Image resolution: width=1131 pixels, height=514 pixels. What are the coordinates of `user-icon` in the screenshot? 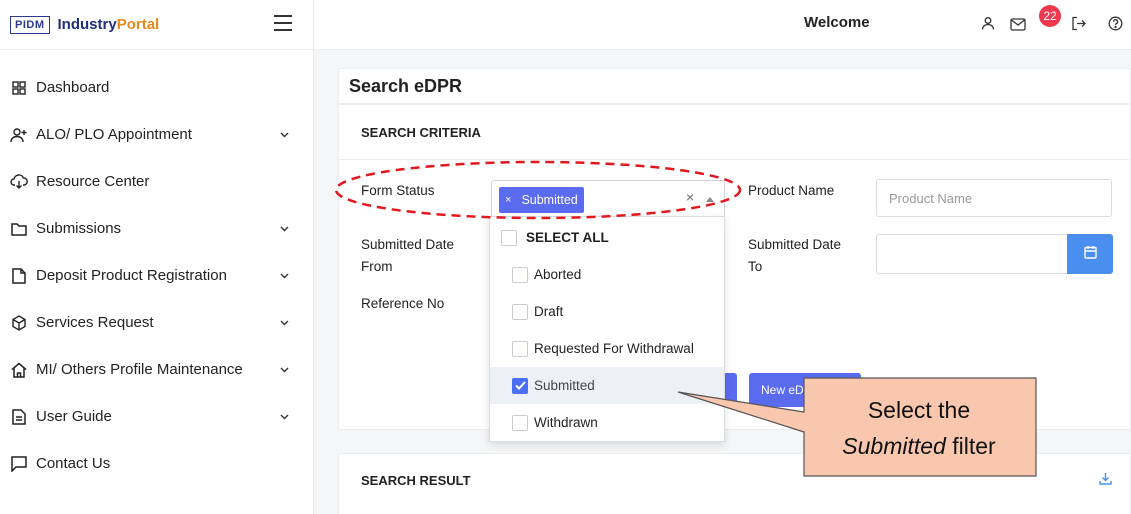 It's located at (988, 23).